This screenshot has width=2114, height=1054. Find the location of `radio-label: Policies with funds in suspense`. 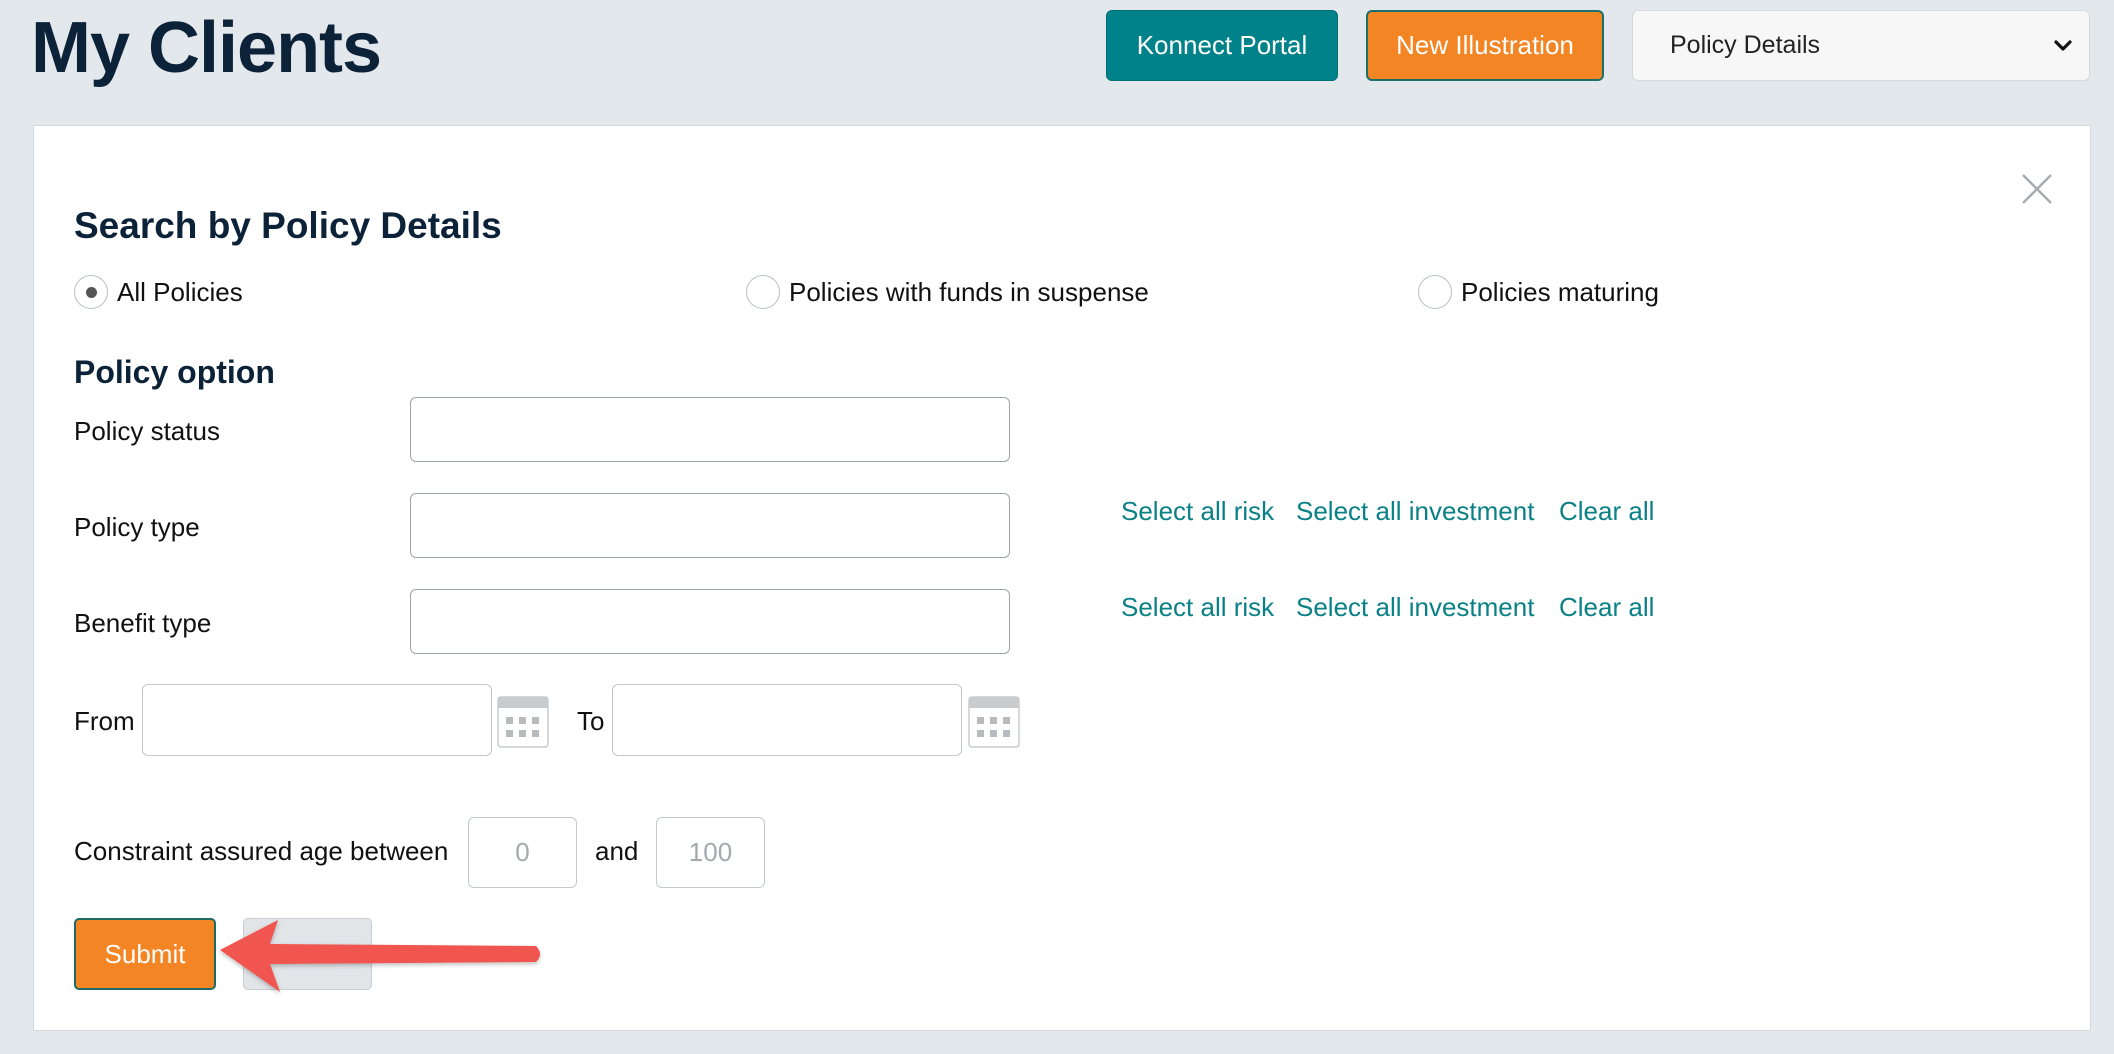

radio-label: Policies with funds in suspense is located at coordinates (969, 292).